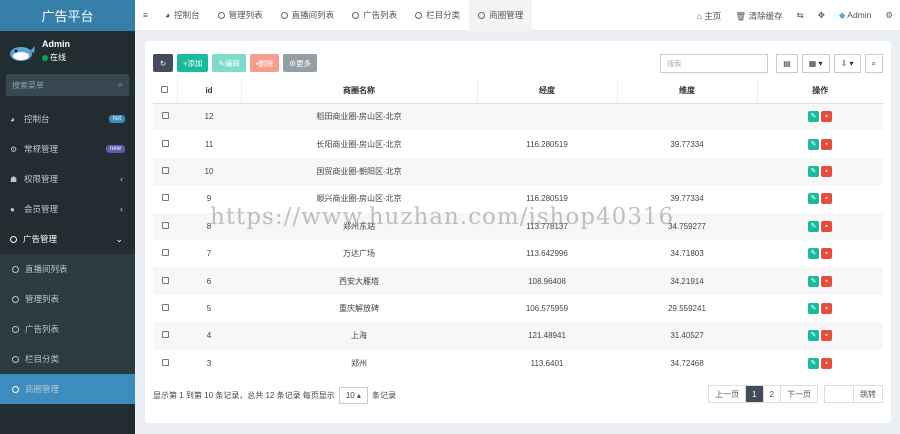 Image resolution: width=900 pixels, height=434 pixels. I want to click on table-row: 7 万达广场 113.642996 34.71803 ✎ ▪, so click(518, 253).